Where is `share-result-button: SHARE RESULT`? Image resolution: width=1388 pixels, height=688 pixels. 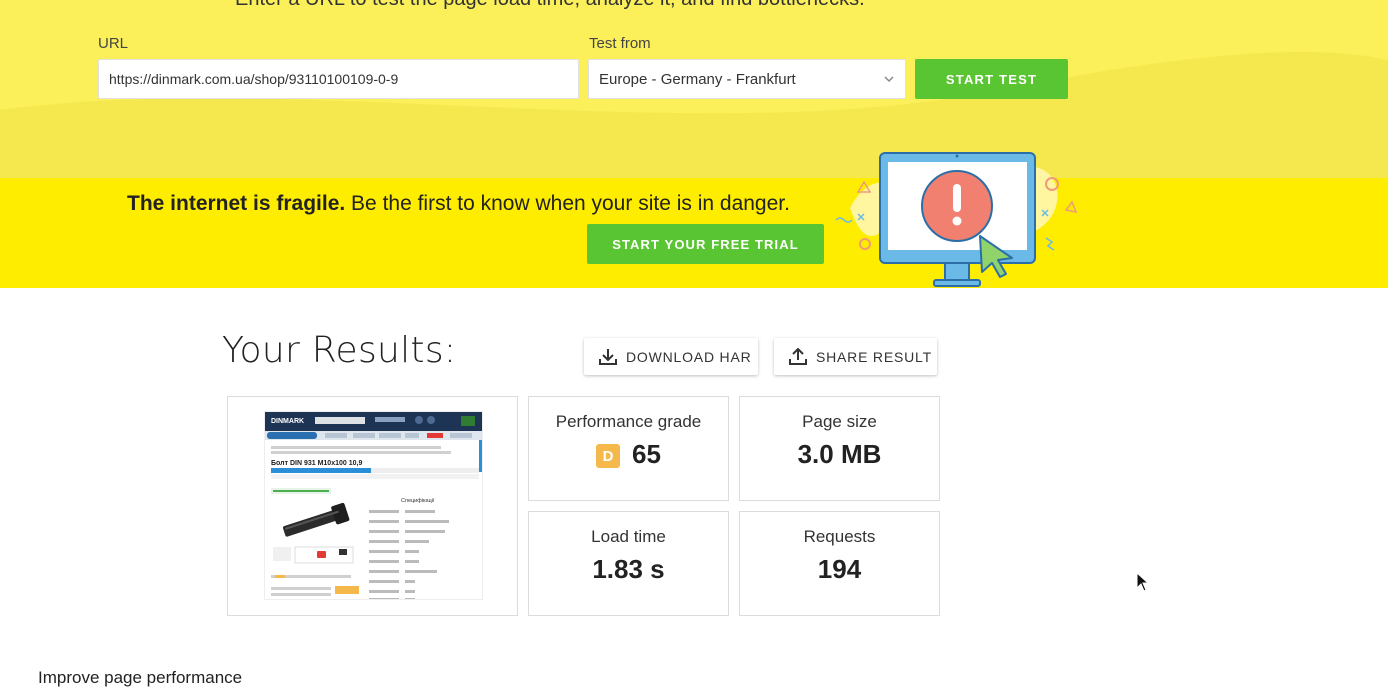
share-result-button: SHARE RESULT is located at coordinates (855, 356).